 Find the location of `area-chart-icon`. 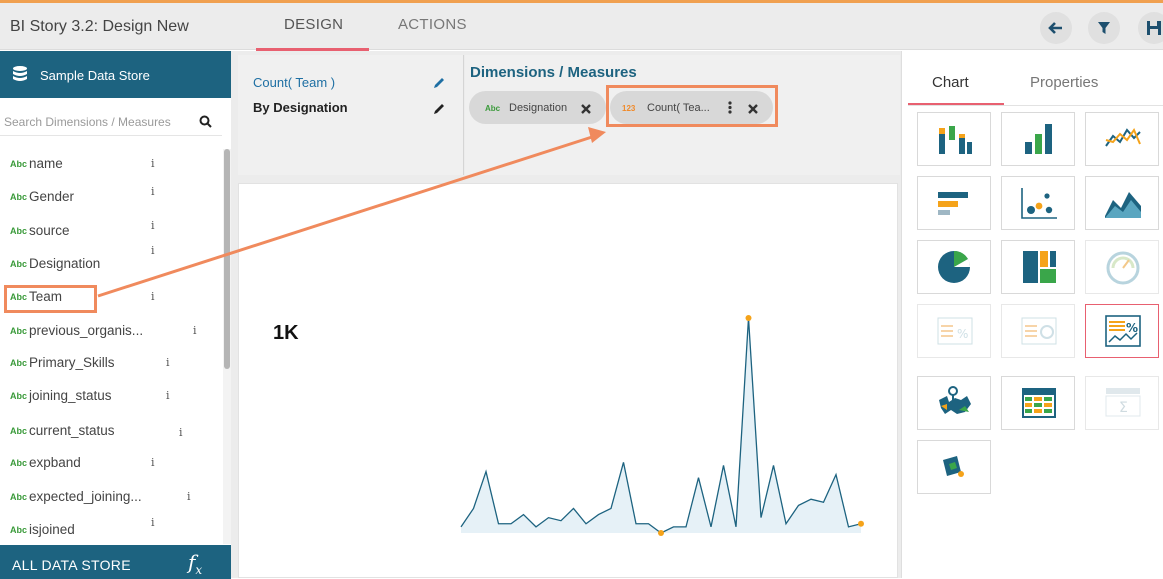

area-chart-icon is located at coordinates (1123, 205).